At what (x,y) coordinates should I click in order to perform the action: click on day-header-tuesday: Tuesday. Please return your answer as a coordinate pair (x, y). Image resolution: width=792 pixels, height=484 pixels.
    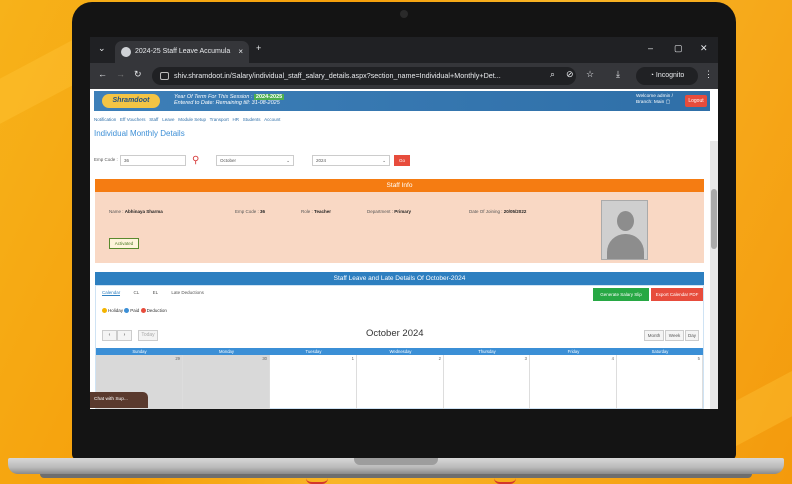
    Looking at the image, I should click on (313, 351).